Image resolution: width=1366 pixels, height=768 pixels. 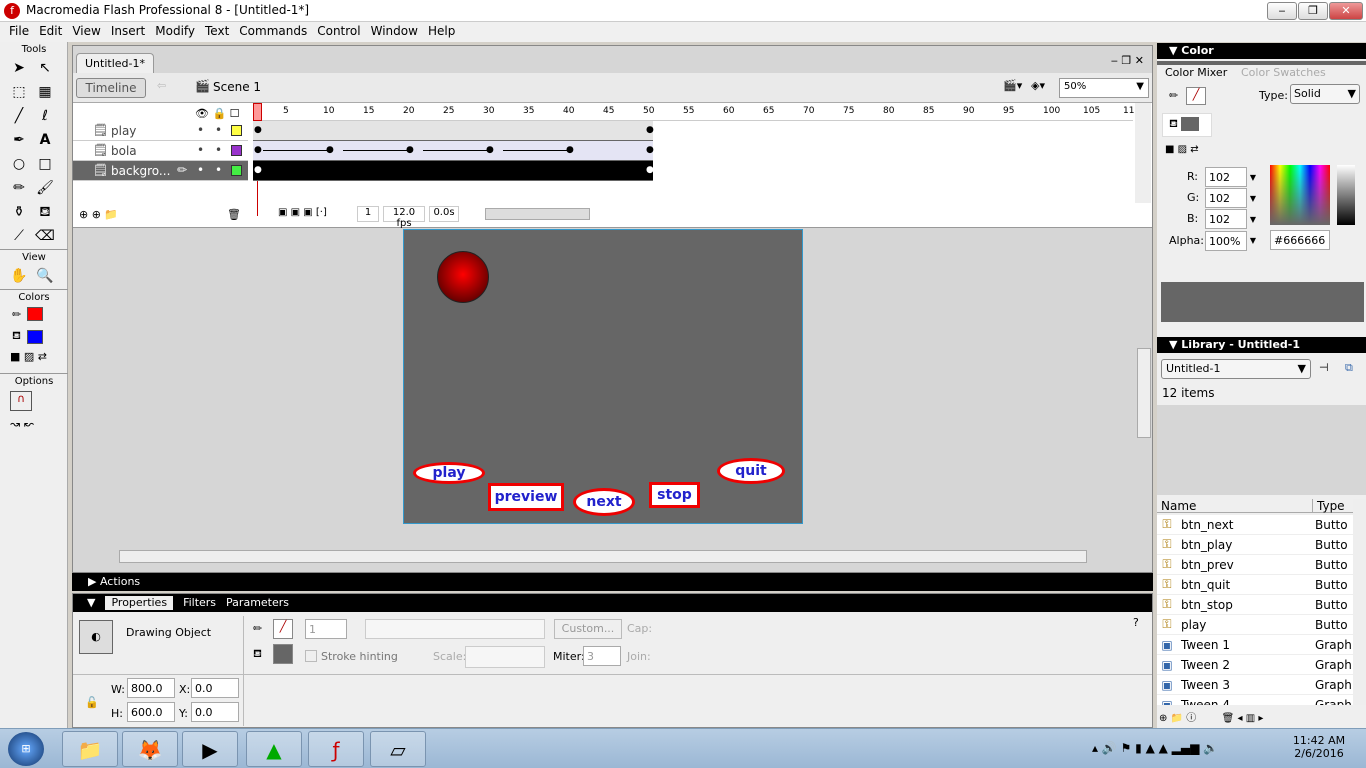 What do you see at coordinates (217, 113) in the screenshot?
I see `layer-header-icons: 👁 🔒 ☐` at bounding box center [217, 113].